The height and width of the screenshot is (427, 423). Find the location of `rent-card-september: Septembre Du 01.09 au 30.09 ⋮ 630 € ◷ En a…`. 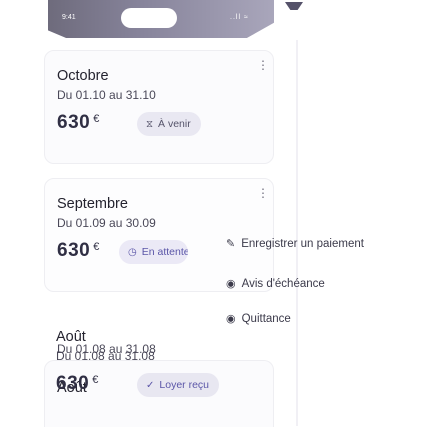

rent-card-september: Septembre Du 01.09 au 30.09 ⋮ 630 € ◷ En a… is located at coordinates (159, 235).